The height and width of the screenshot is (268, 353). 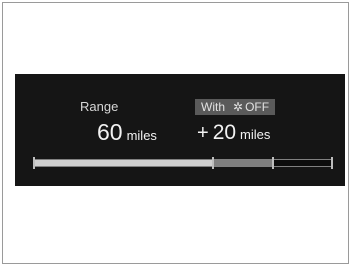 I want to click on range-bar, so click(x=183, y=163).